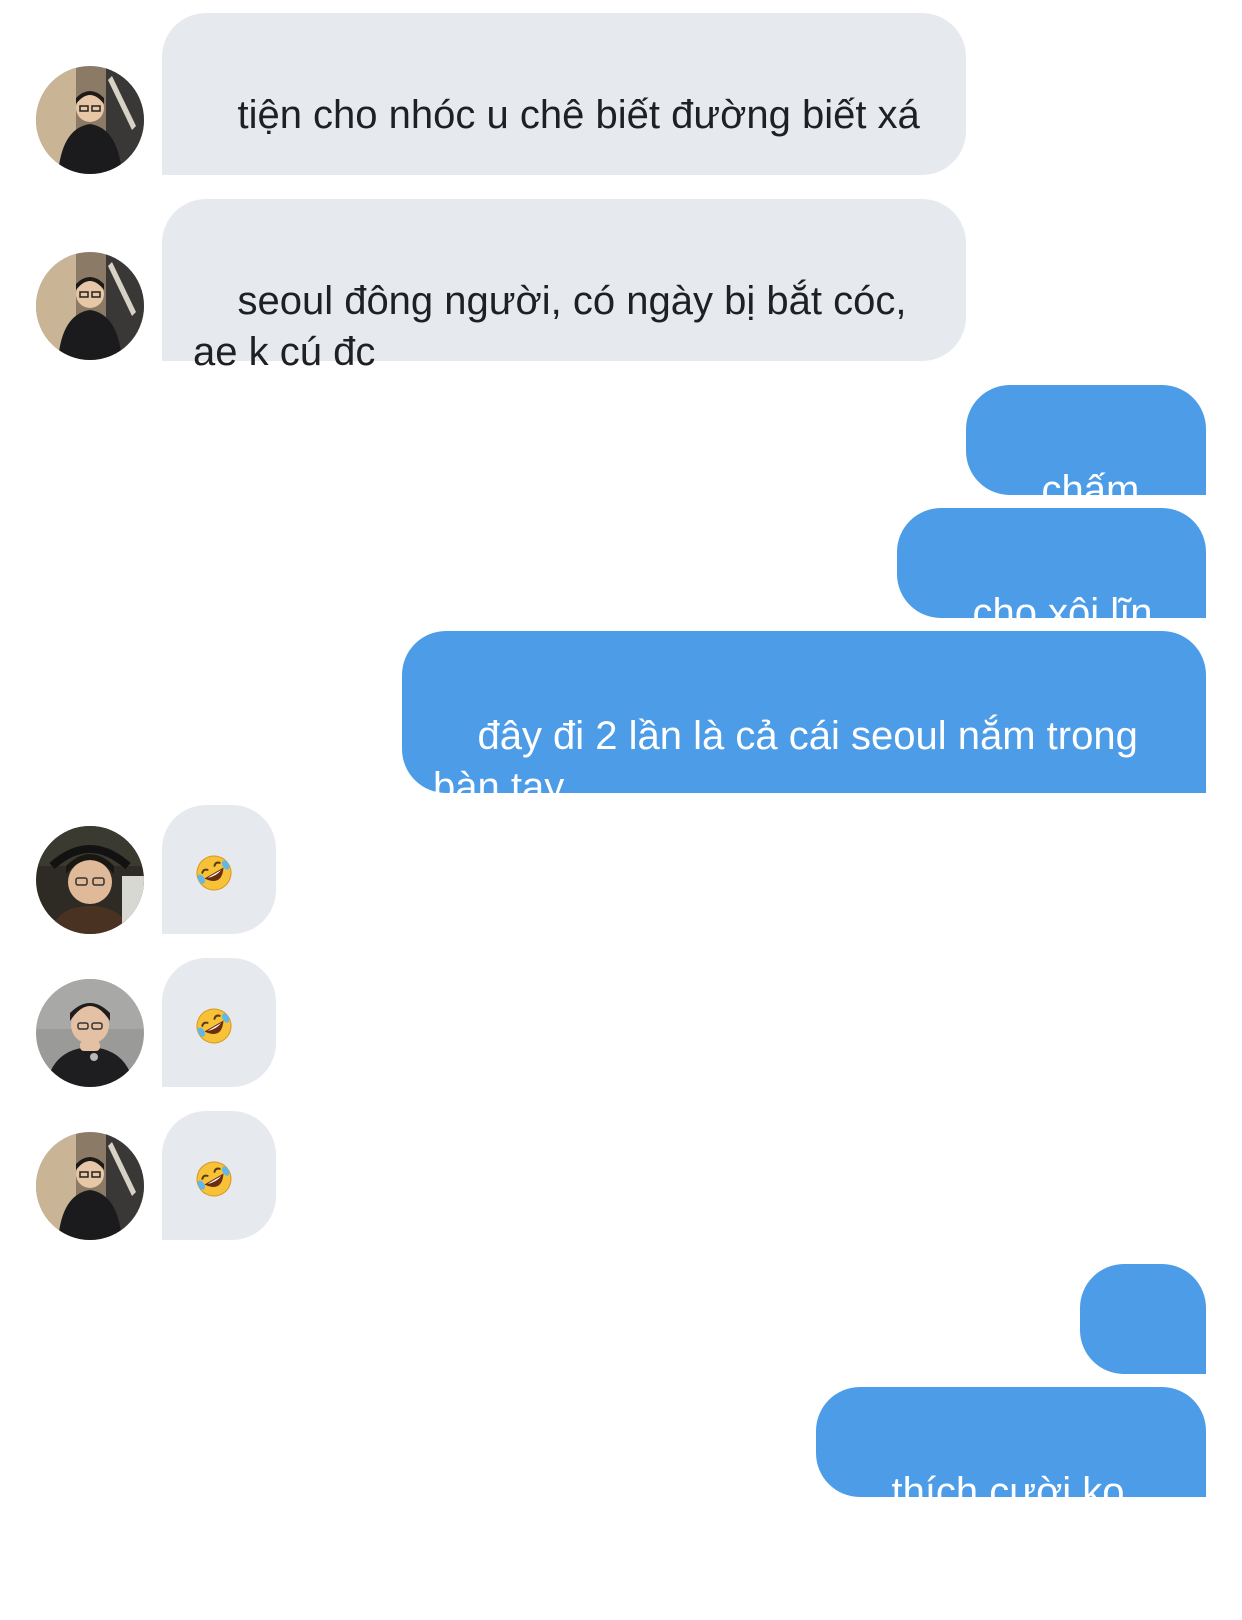  I want to click on message-text: tiện cho nhóc u chê biết đường biết xá, so click(578, 115).